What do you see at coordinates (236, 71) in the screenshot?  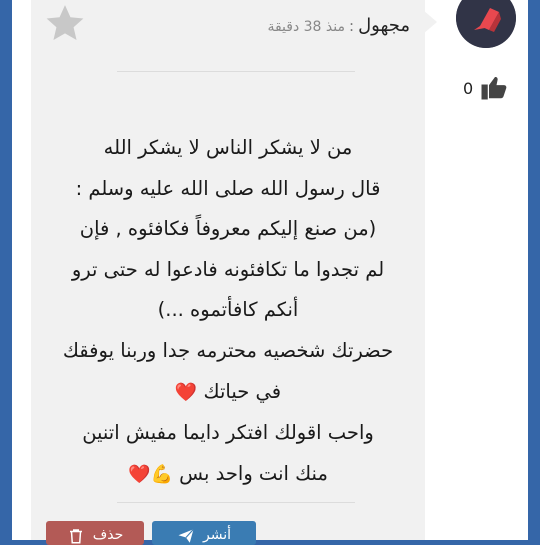 I see `header-divider` at bounding box center [236, 71].